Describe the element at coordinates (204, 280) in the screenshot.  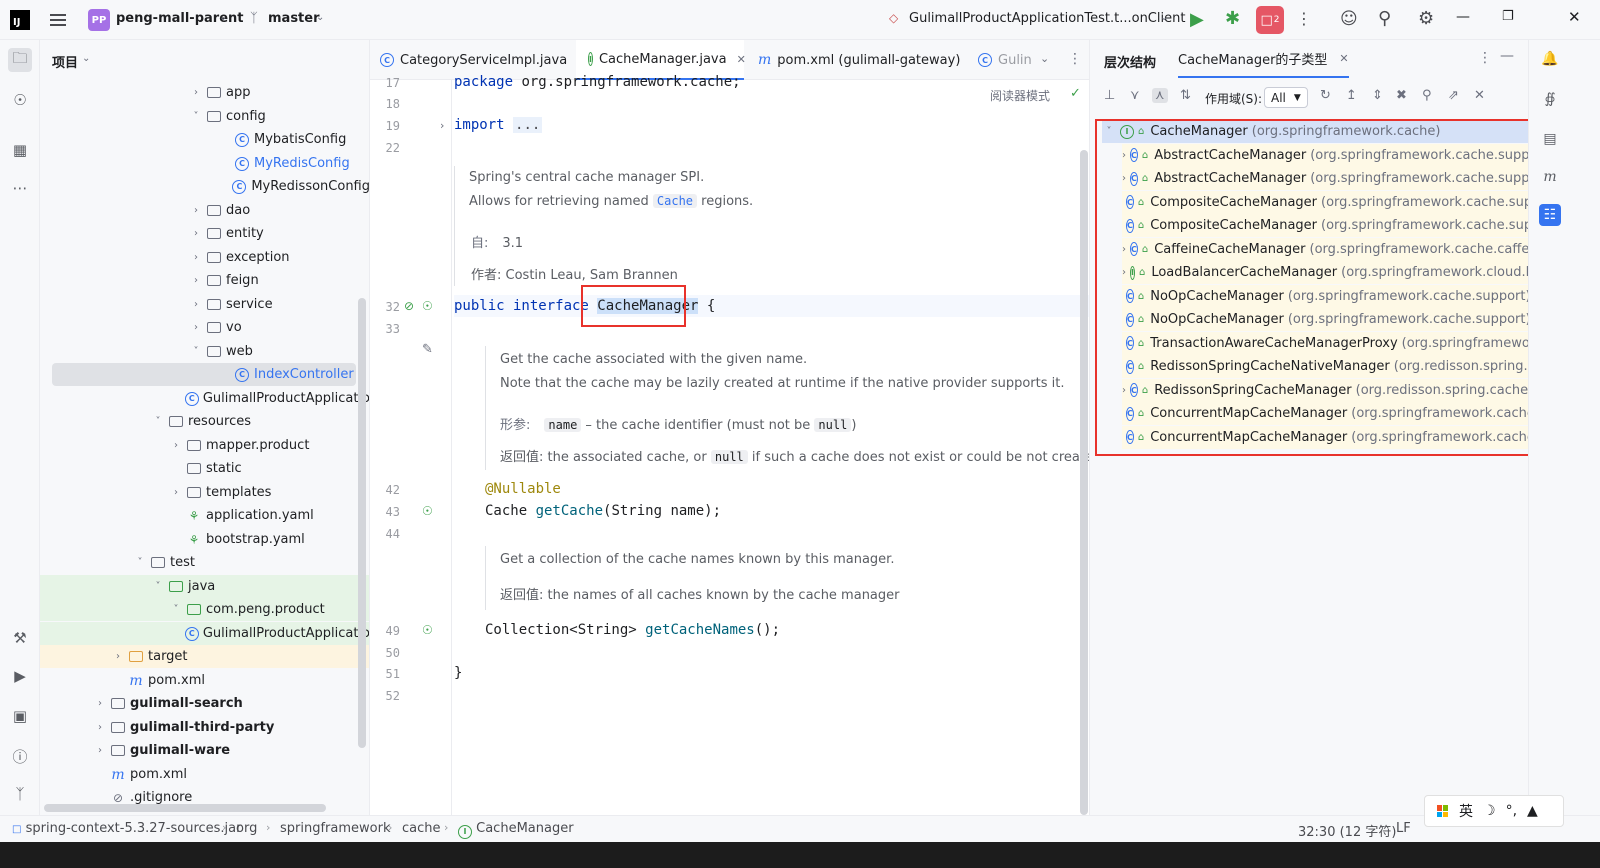
I see `tree-item: › feign` at that location.